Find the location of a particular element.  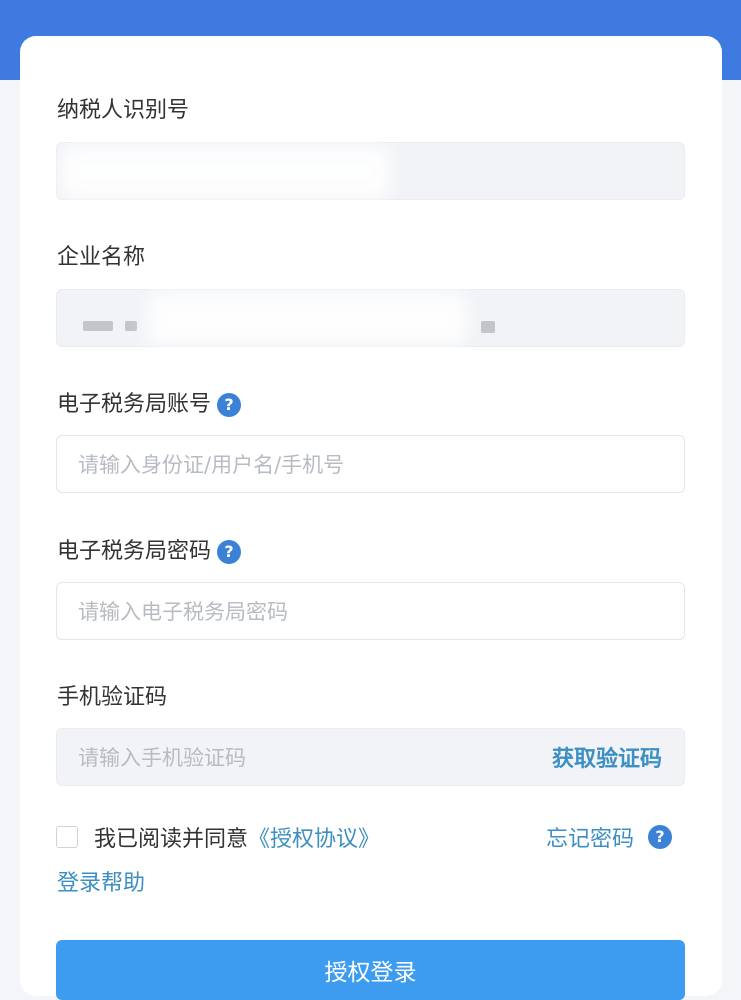

taxpayer-id-label-text: 纳税人识别号 is located at coordinates (123, 110).